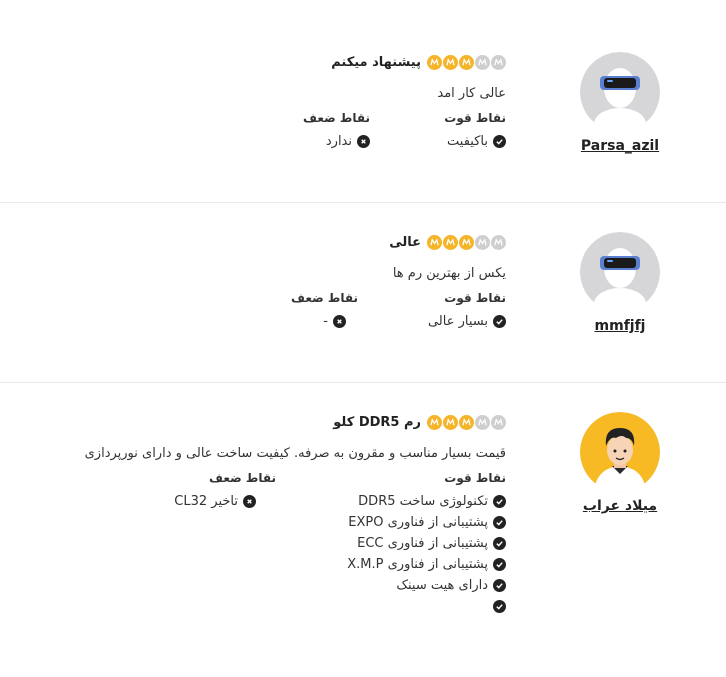  What do you see at coordinates (446, 141) in the screenshot?
I see `pro-item: باکیفیت` at bounding box center [446, 141].